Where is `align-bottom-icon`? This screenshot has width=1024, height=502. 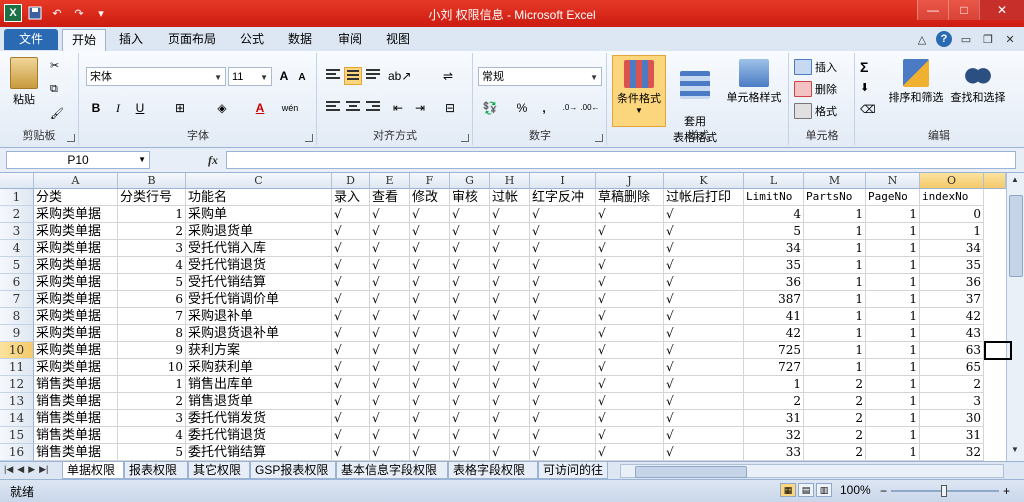 align-bottom-icon is located at coordinates (373, 76).